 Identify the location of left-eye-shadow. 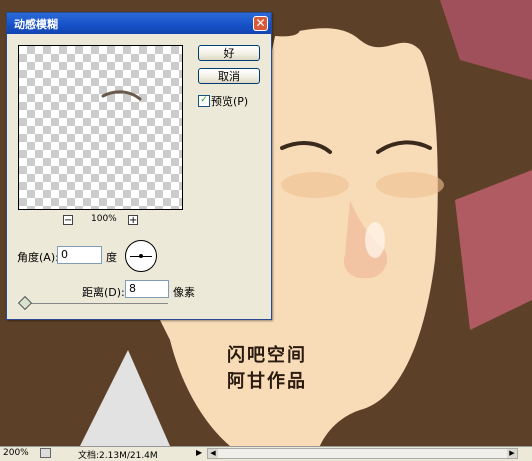
(315, 185).